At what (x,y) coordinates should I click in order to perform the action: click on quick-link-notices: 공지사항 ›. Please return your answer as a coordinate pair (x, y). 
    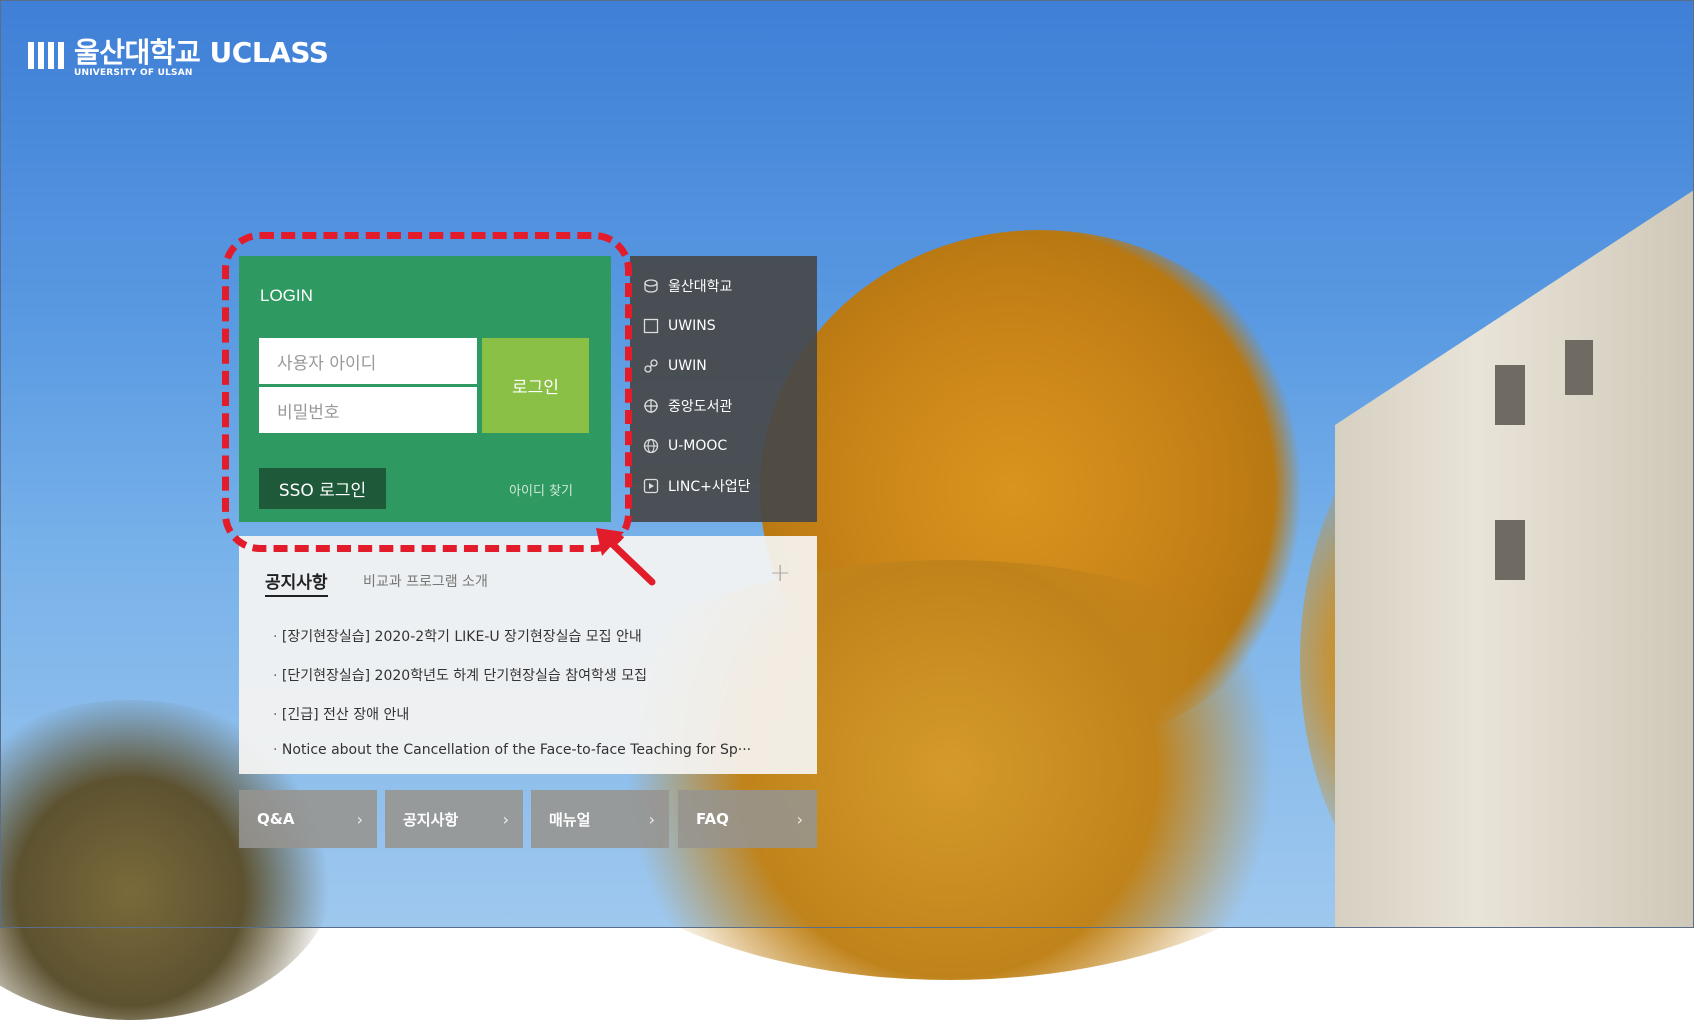
    Looking at the image, I should click on (454, 819).